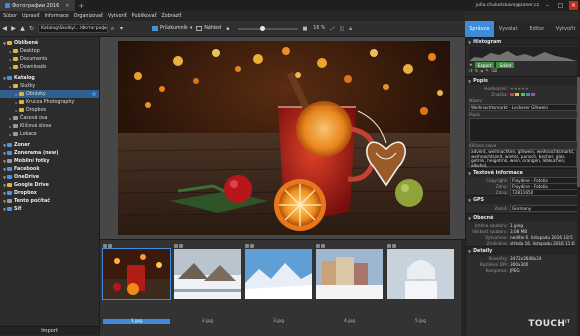  I want to click on close-tab-icon: ×, so click(67, 6).